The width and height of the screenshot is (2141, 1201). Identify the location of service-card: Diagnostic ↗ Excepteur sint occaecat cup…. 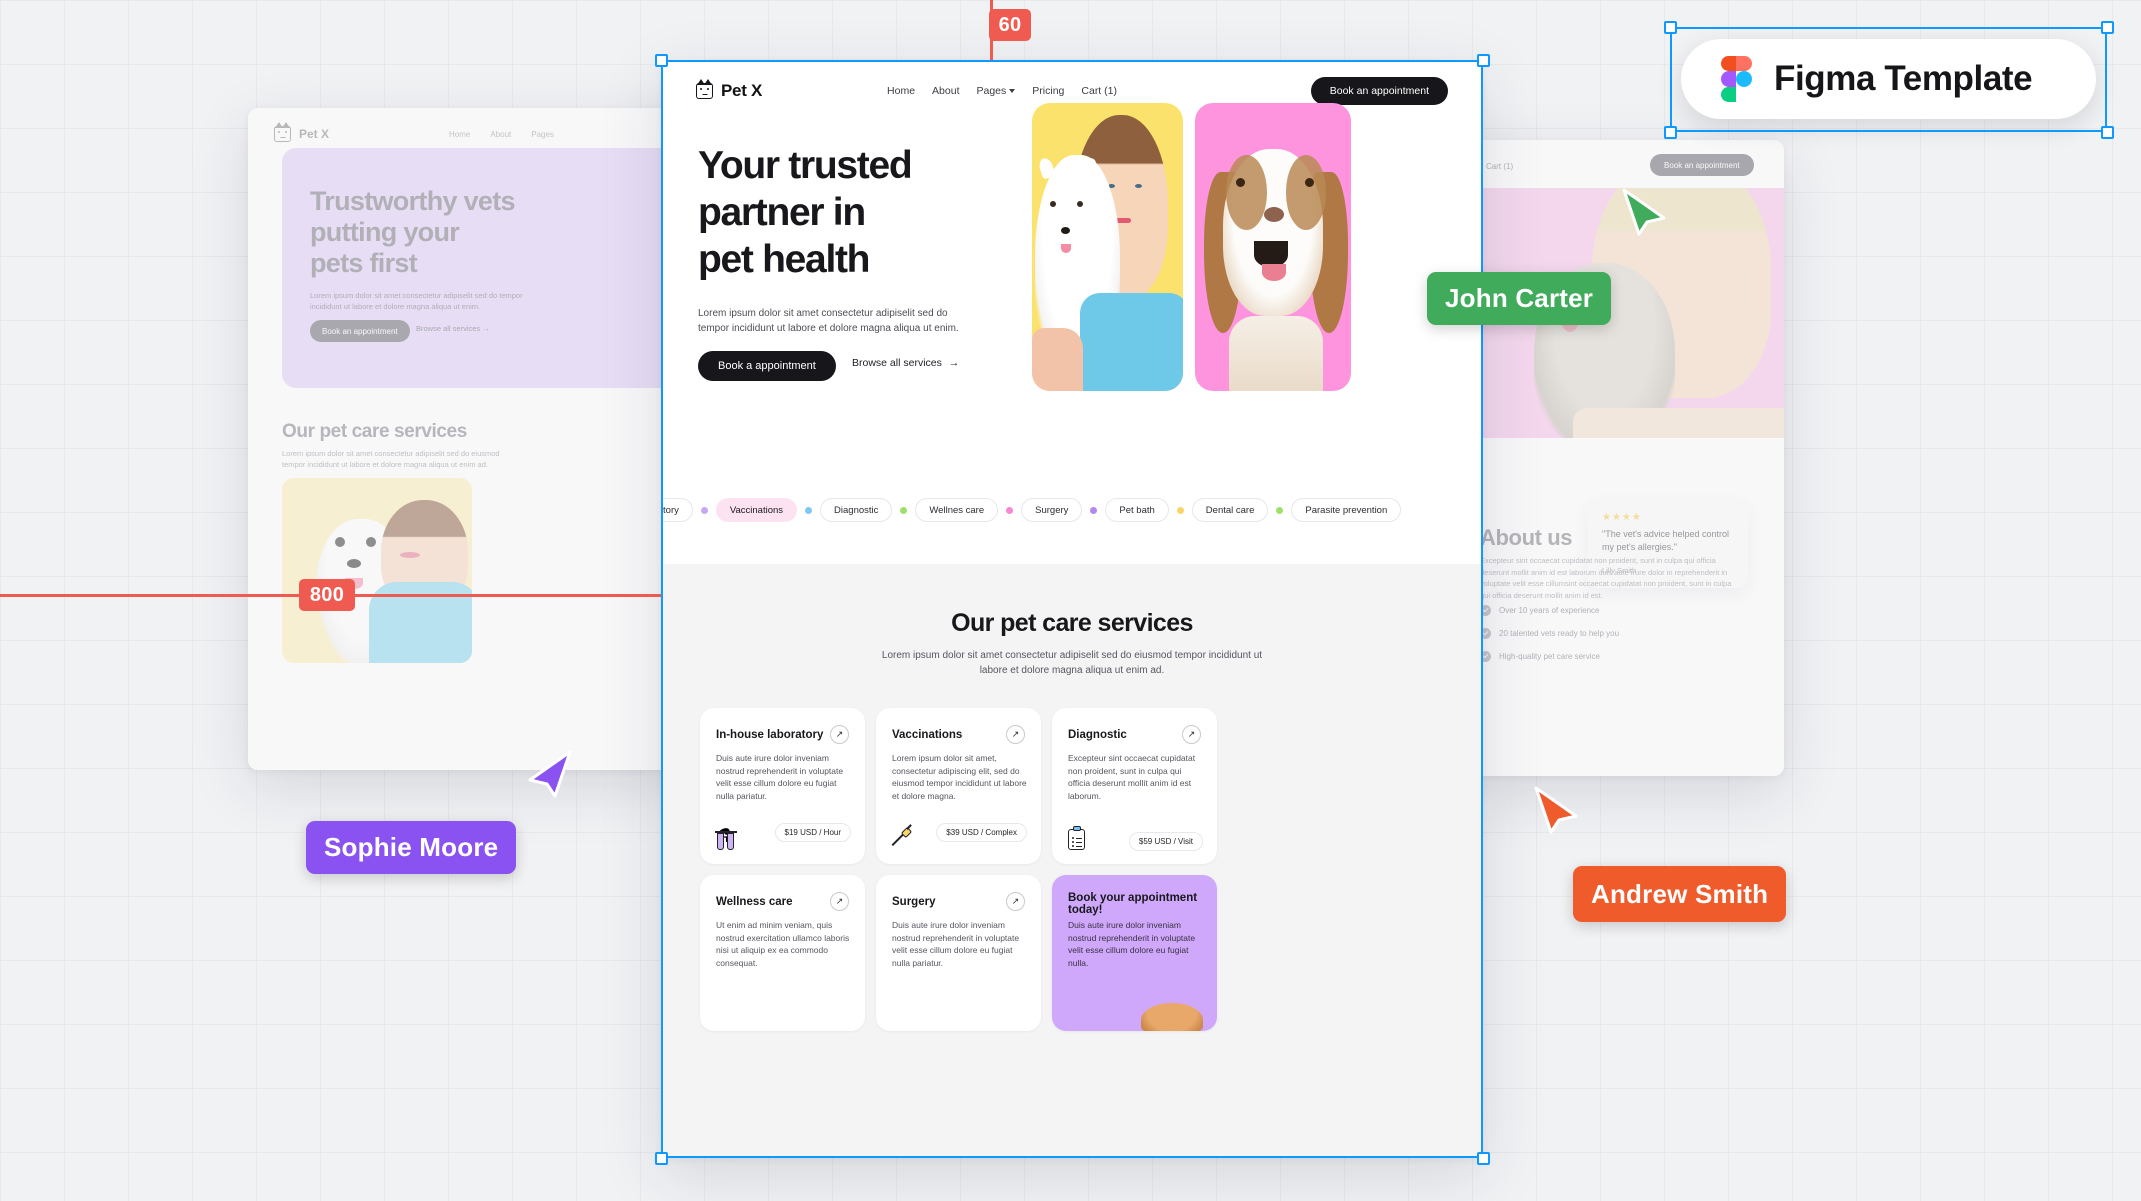
(1134, 786).